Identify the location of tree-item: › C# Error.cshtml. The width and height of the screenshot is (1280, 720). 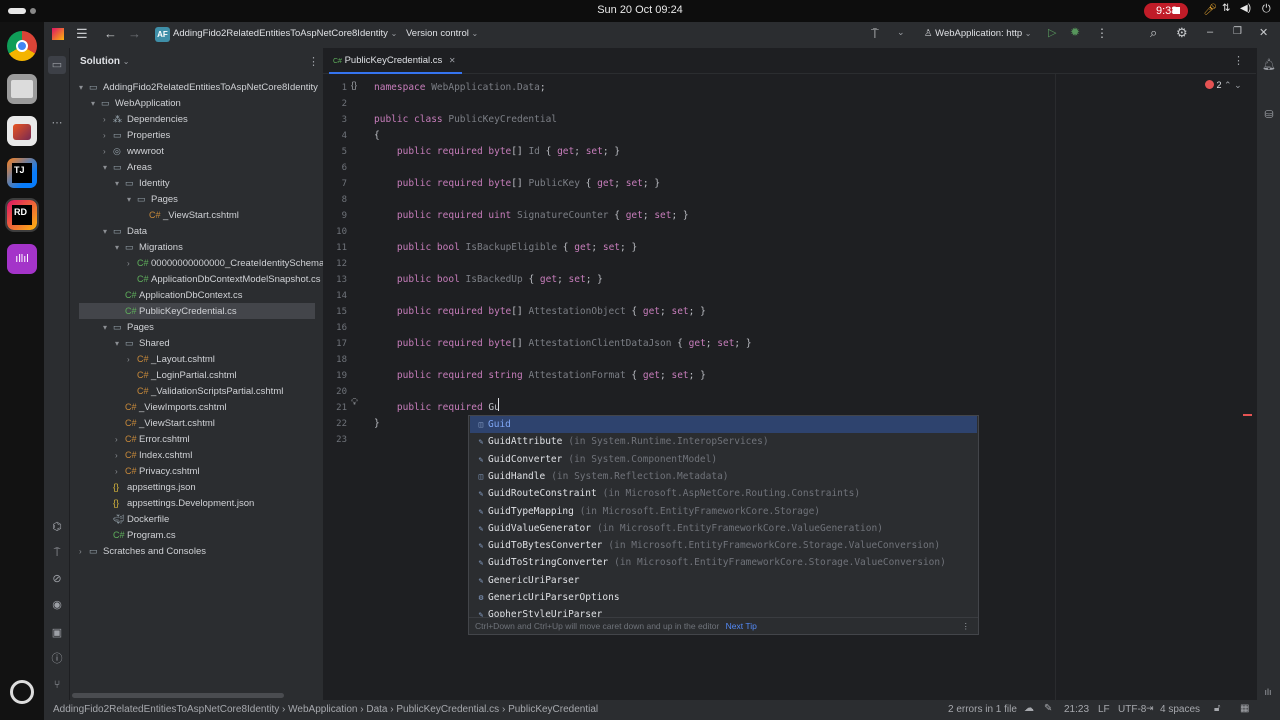
(134, 439).